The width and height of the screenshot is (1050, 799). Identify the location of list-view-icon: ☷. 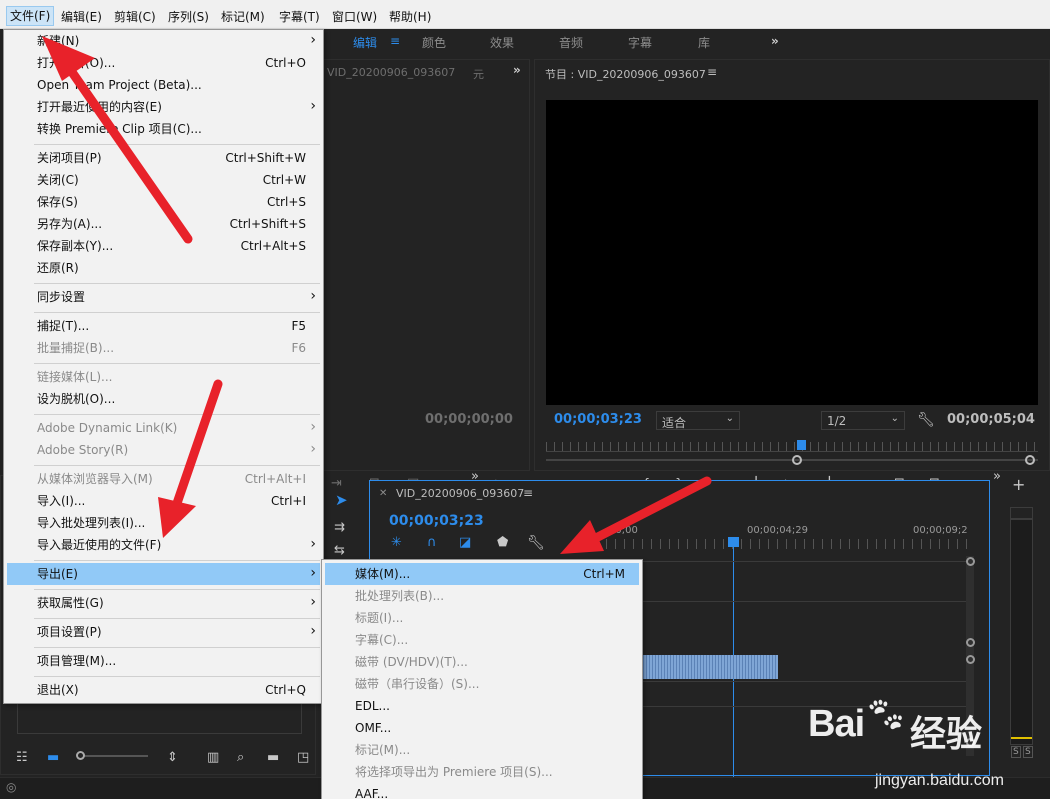
(22, 758).